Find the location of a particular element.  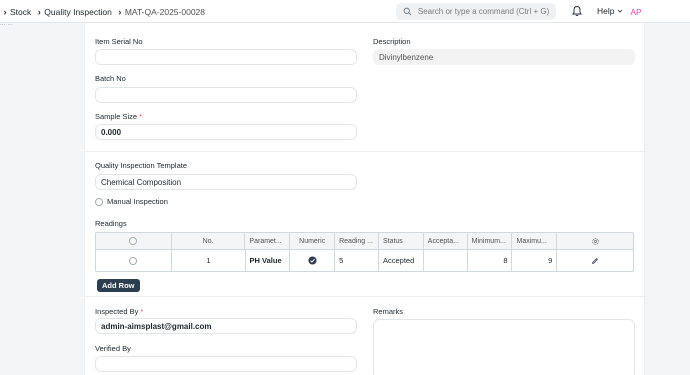

row-edit-cell is located at coordinates (595, 260).